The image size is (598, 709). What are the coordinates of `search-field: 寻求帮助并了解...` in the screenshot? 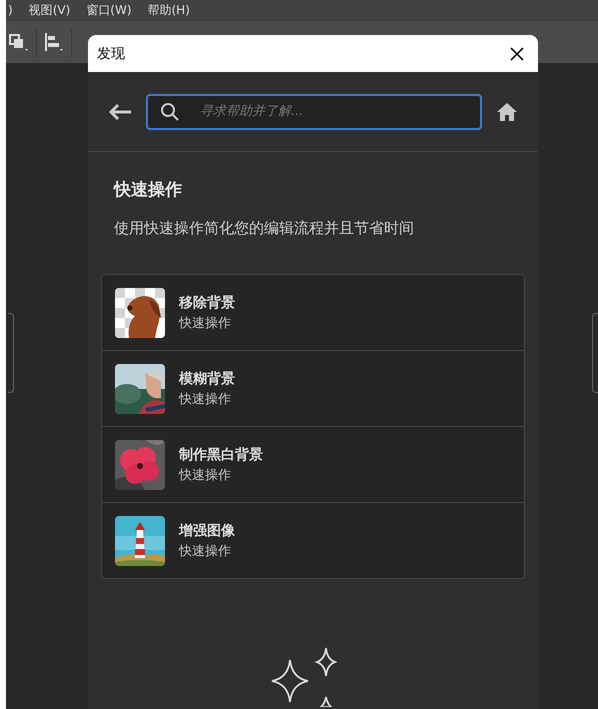 It's located at (314, 112).